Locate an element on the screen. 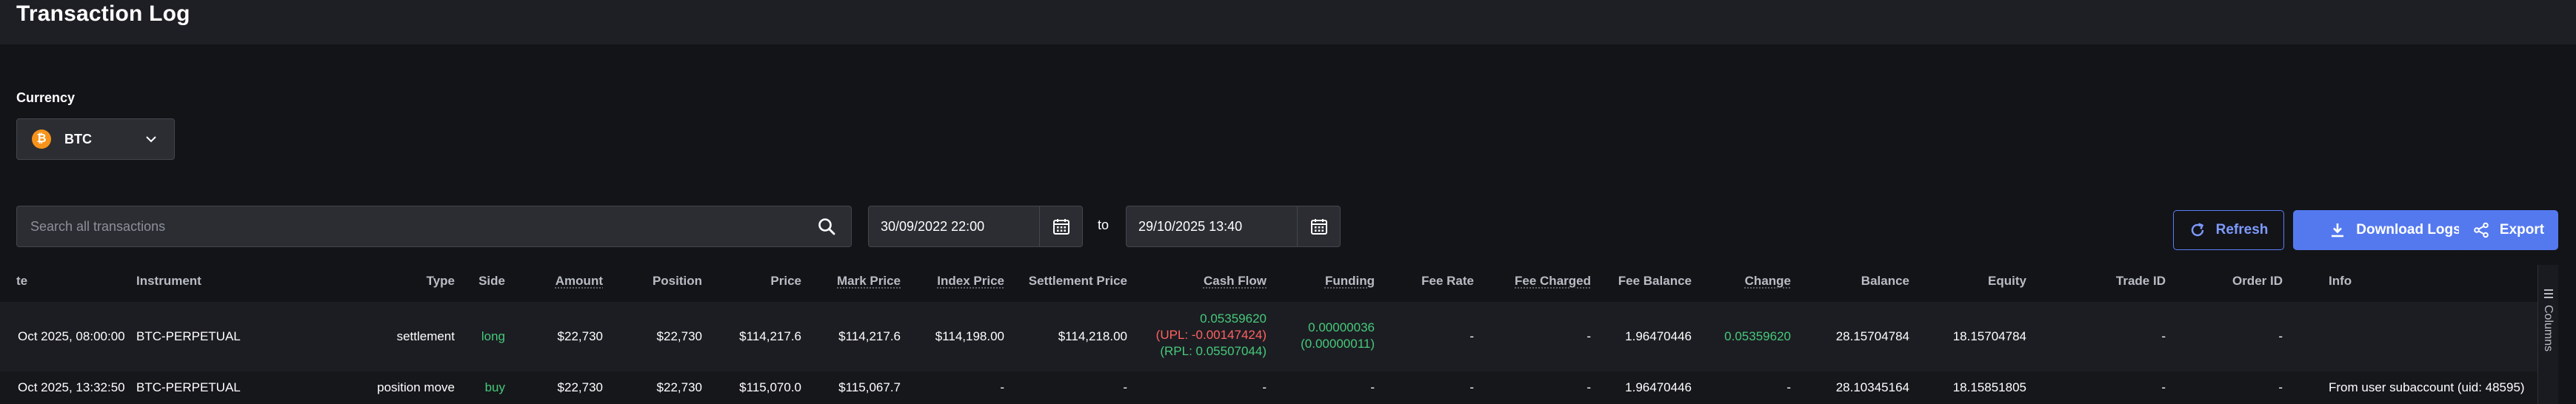 The width and height of the screenshot is (2576, 404). col-funding: Funding is located at coordinates (1350, 282).